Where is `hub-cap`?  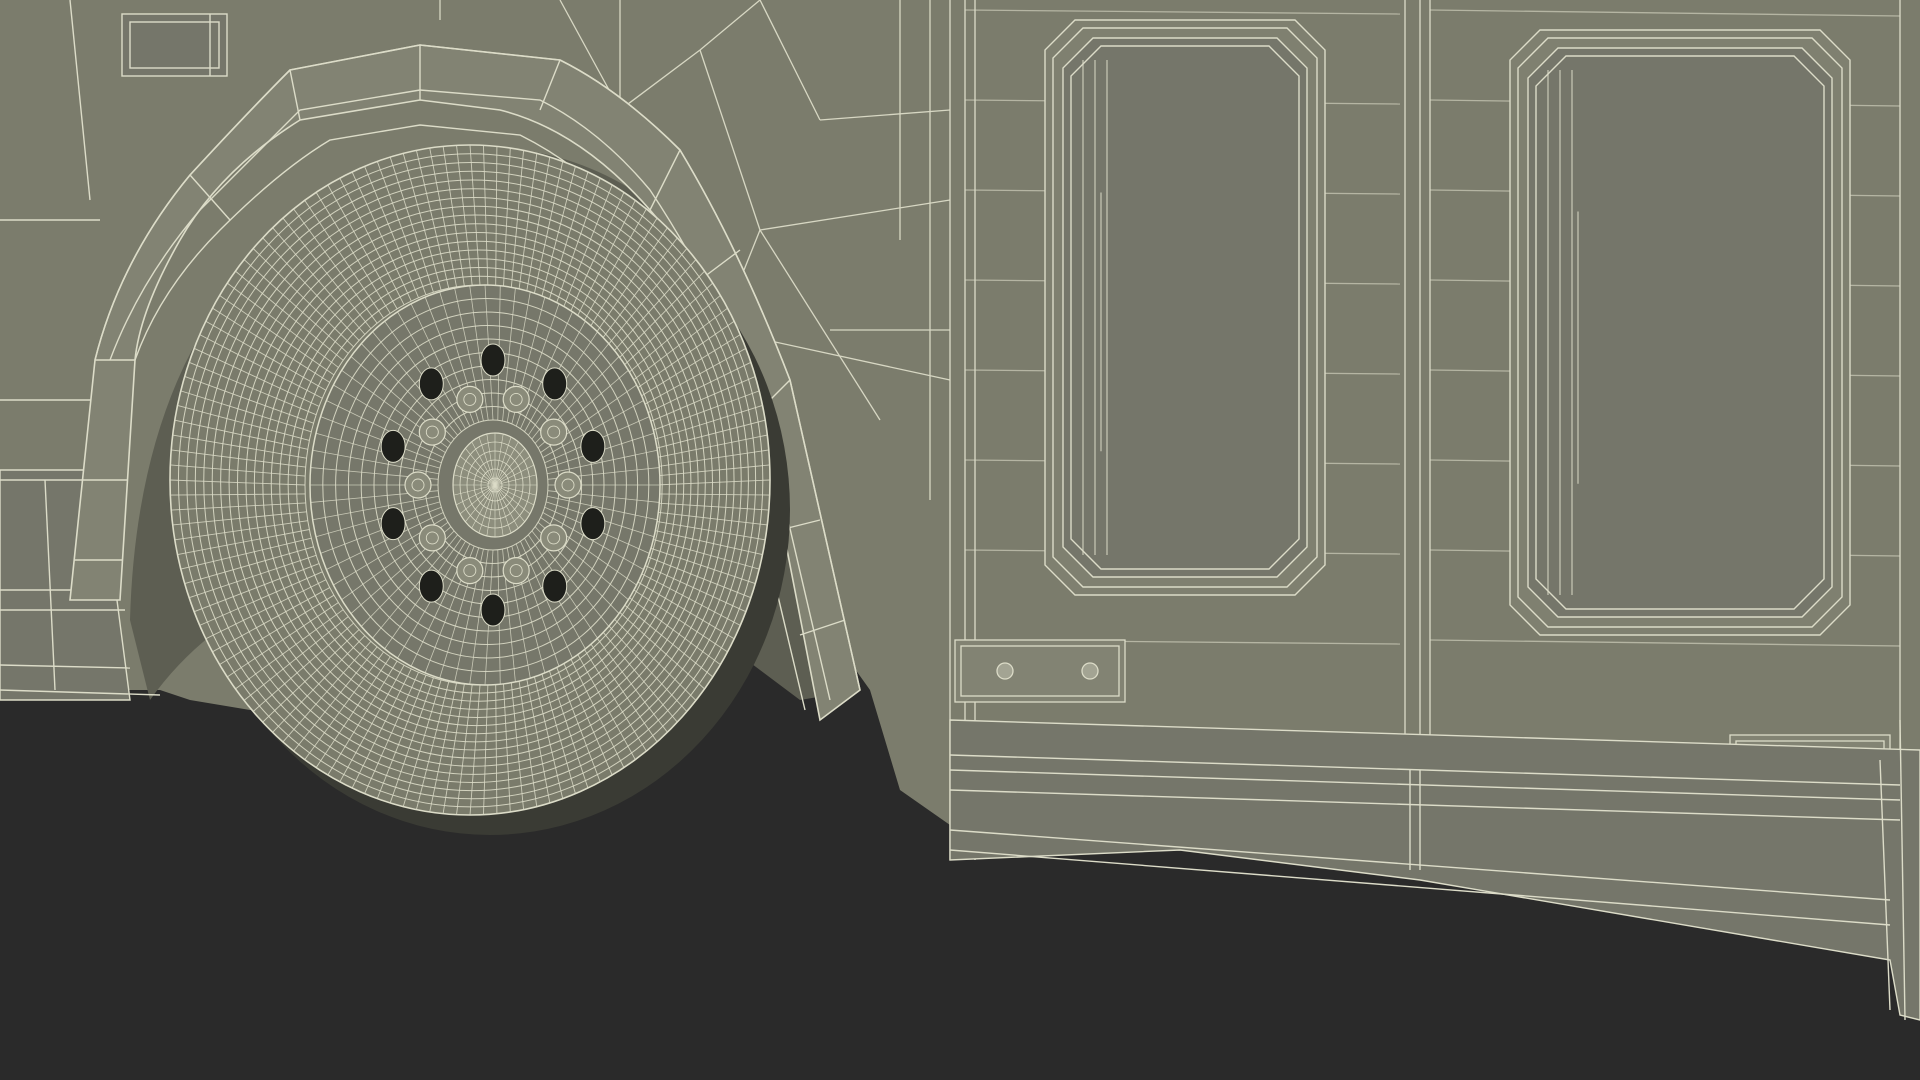
hub-cap is located at coordinates (495, 485).